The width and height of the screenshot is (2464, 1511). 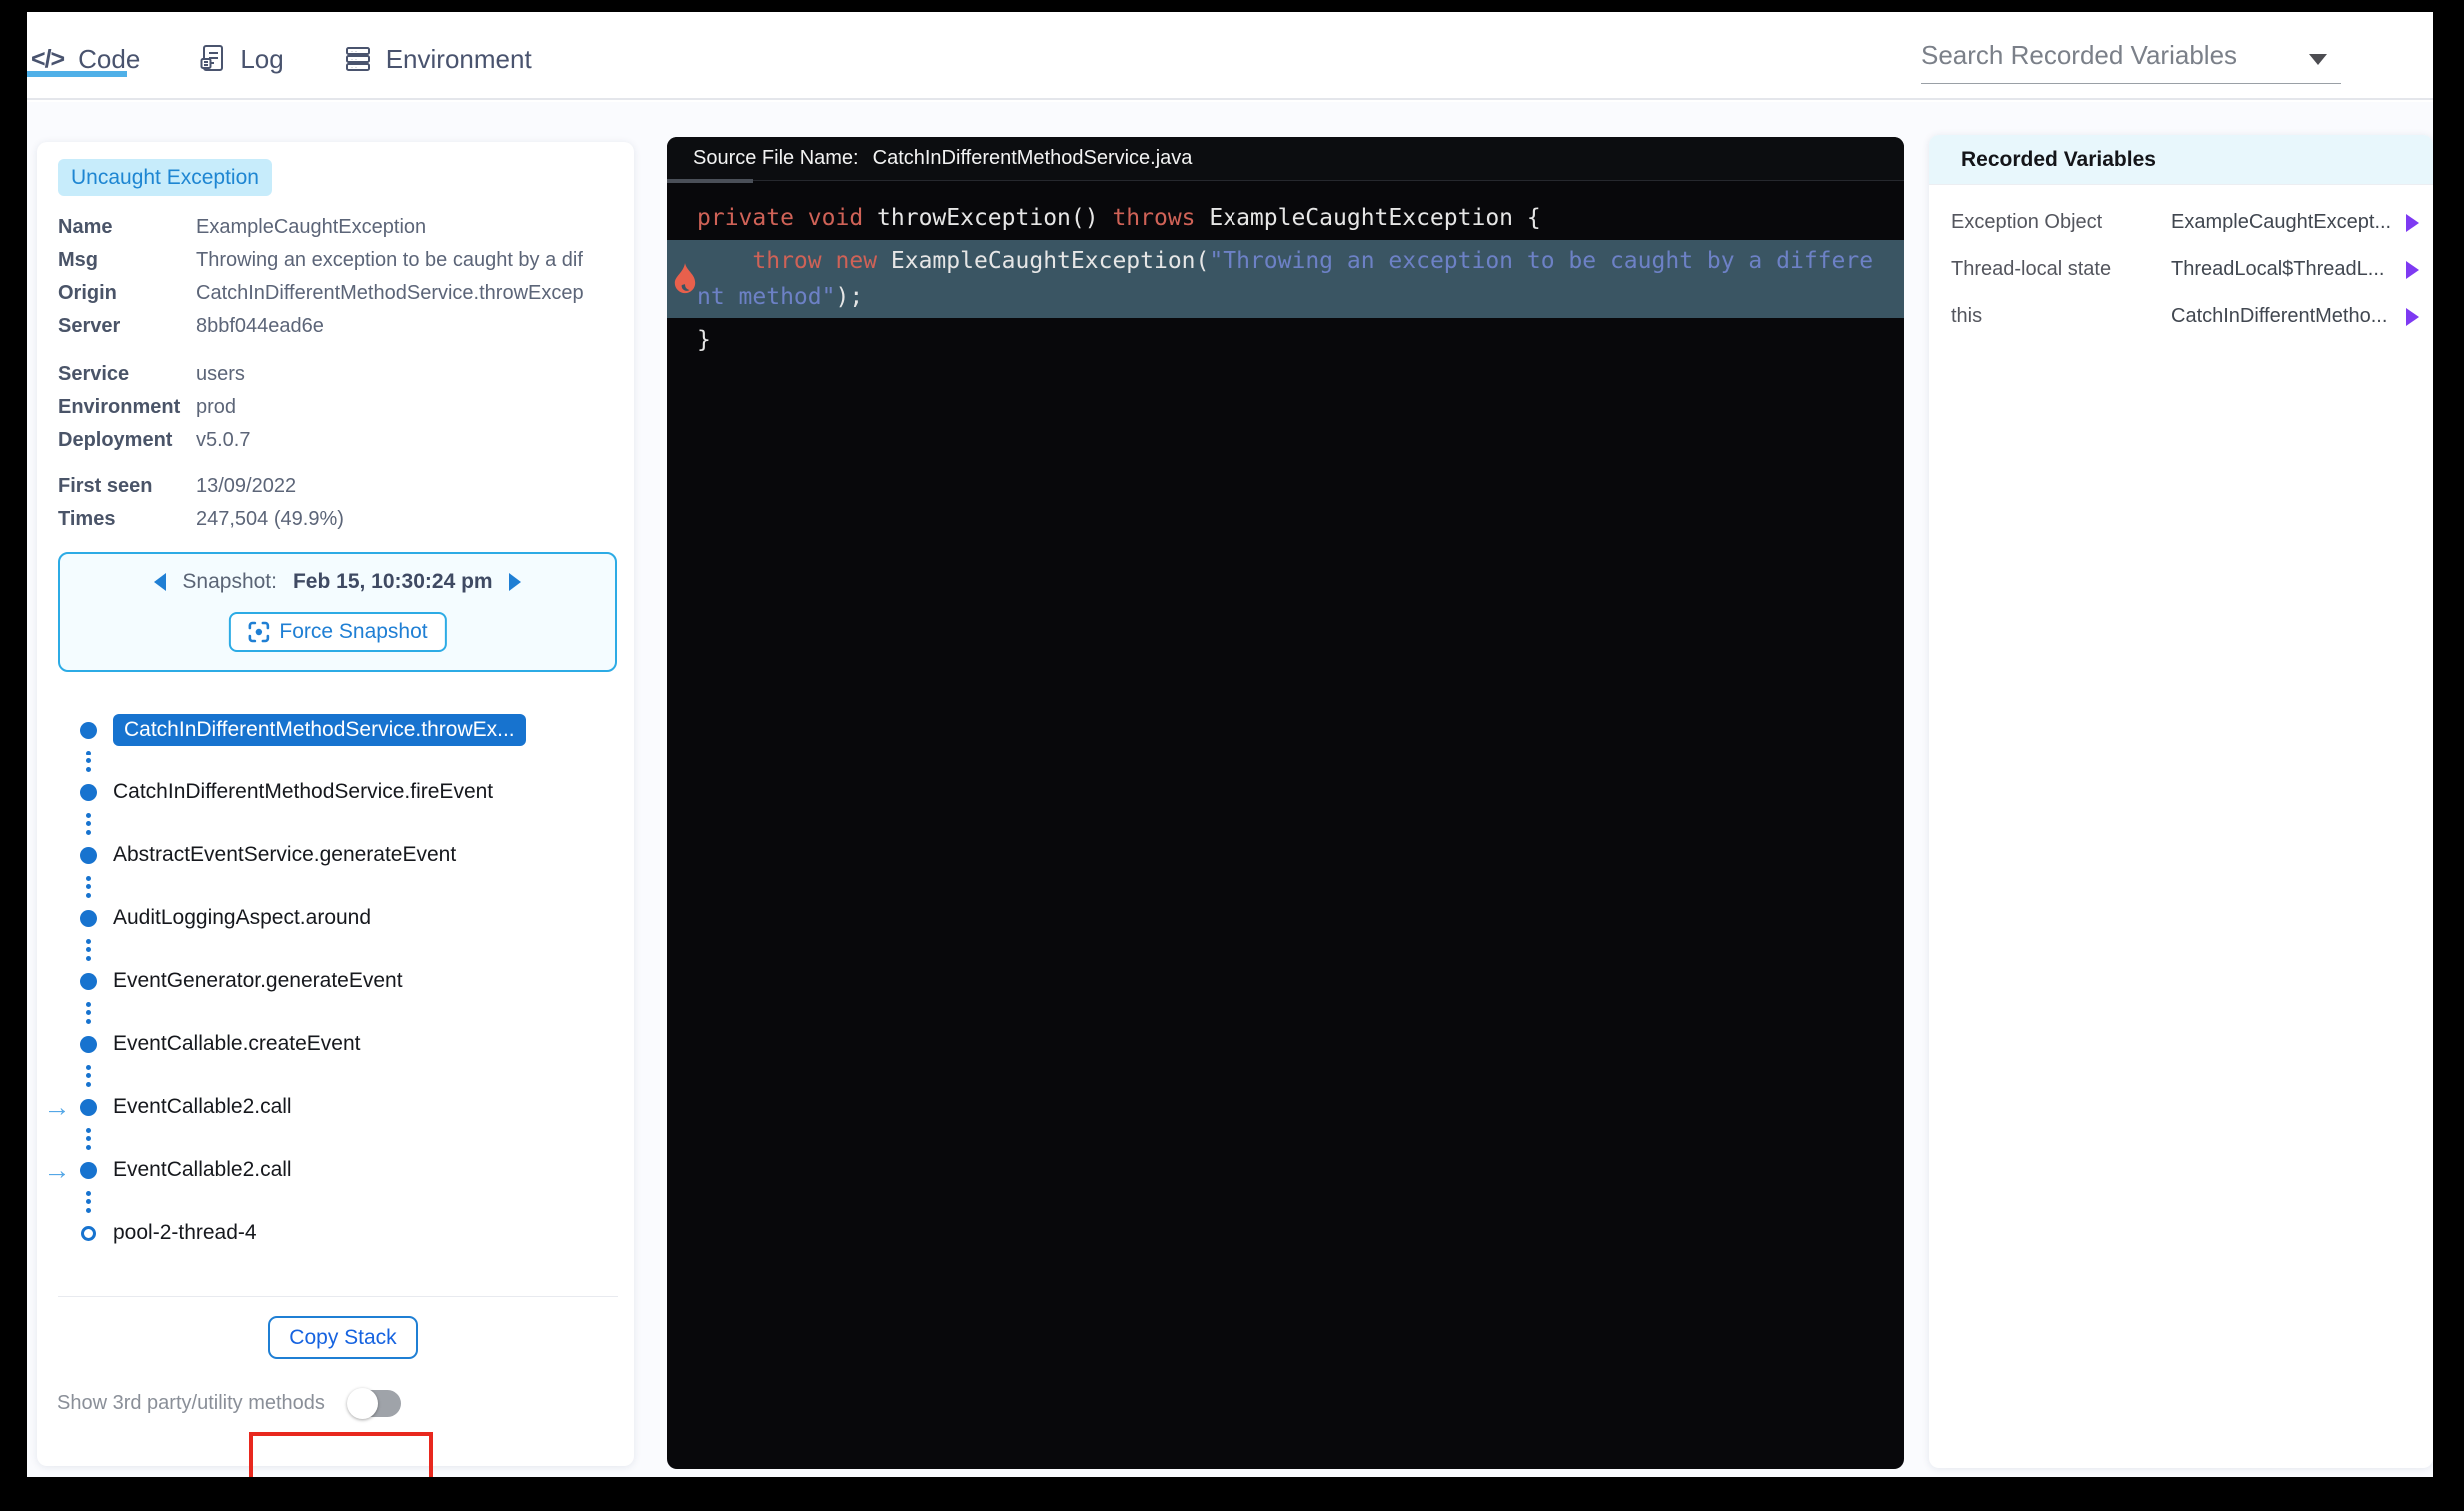 What do you see at coordinates (85, 227) in the screenshot?
I see `name-label: Name` at bounding box center [85, 227].